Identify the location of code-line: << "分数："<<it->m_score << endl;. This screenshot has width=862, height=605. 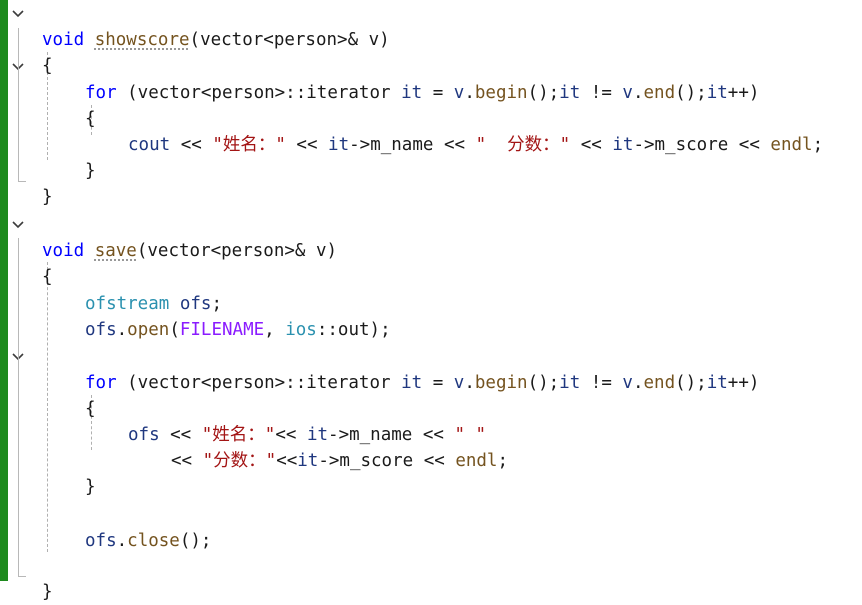
(254, 446).